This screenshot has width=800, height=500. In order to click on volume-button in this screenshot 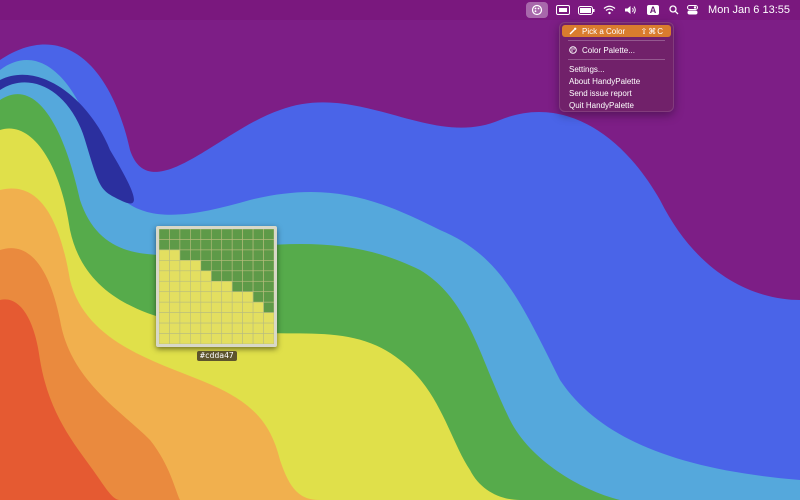, I will do `click(630, 10)`.